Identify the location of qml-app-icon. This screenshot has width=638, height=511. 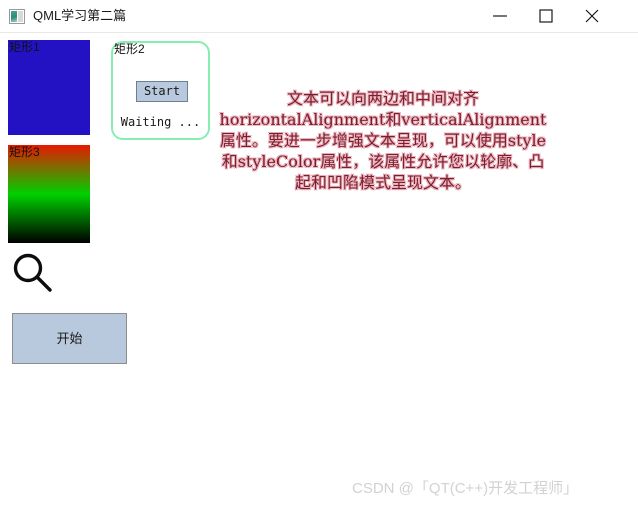
(17, 16).